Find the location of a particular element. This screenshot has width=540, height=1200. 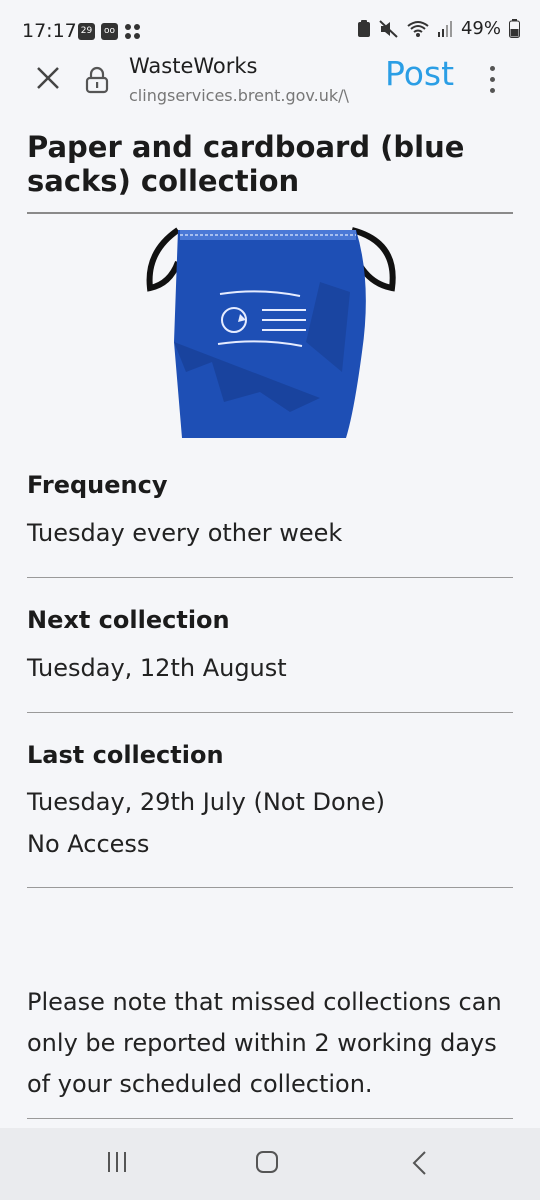

site-url: clingservices.brent.gov.uk/\ is located at coordinates (249, 95).